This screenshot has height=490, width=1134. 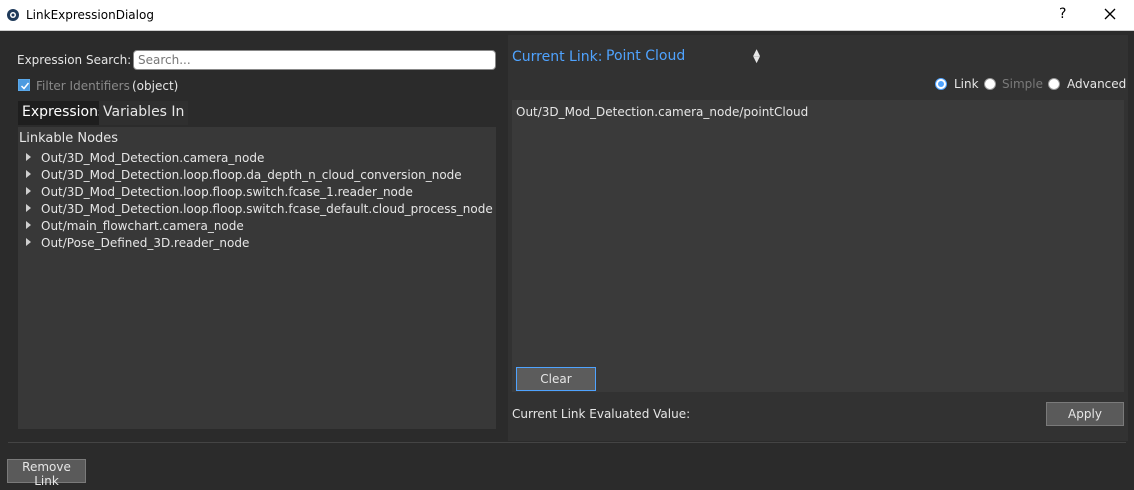 I want to click on tree-header: Linkable Nodes, so click(x=69, y=138).